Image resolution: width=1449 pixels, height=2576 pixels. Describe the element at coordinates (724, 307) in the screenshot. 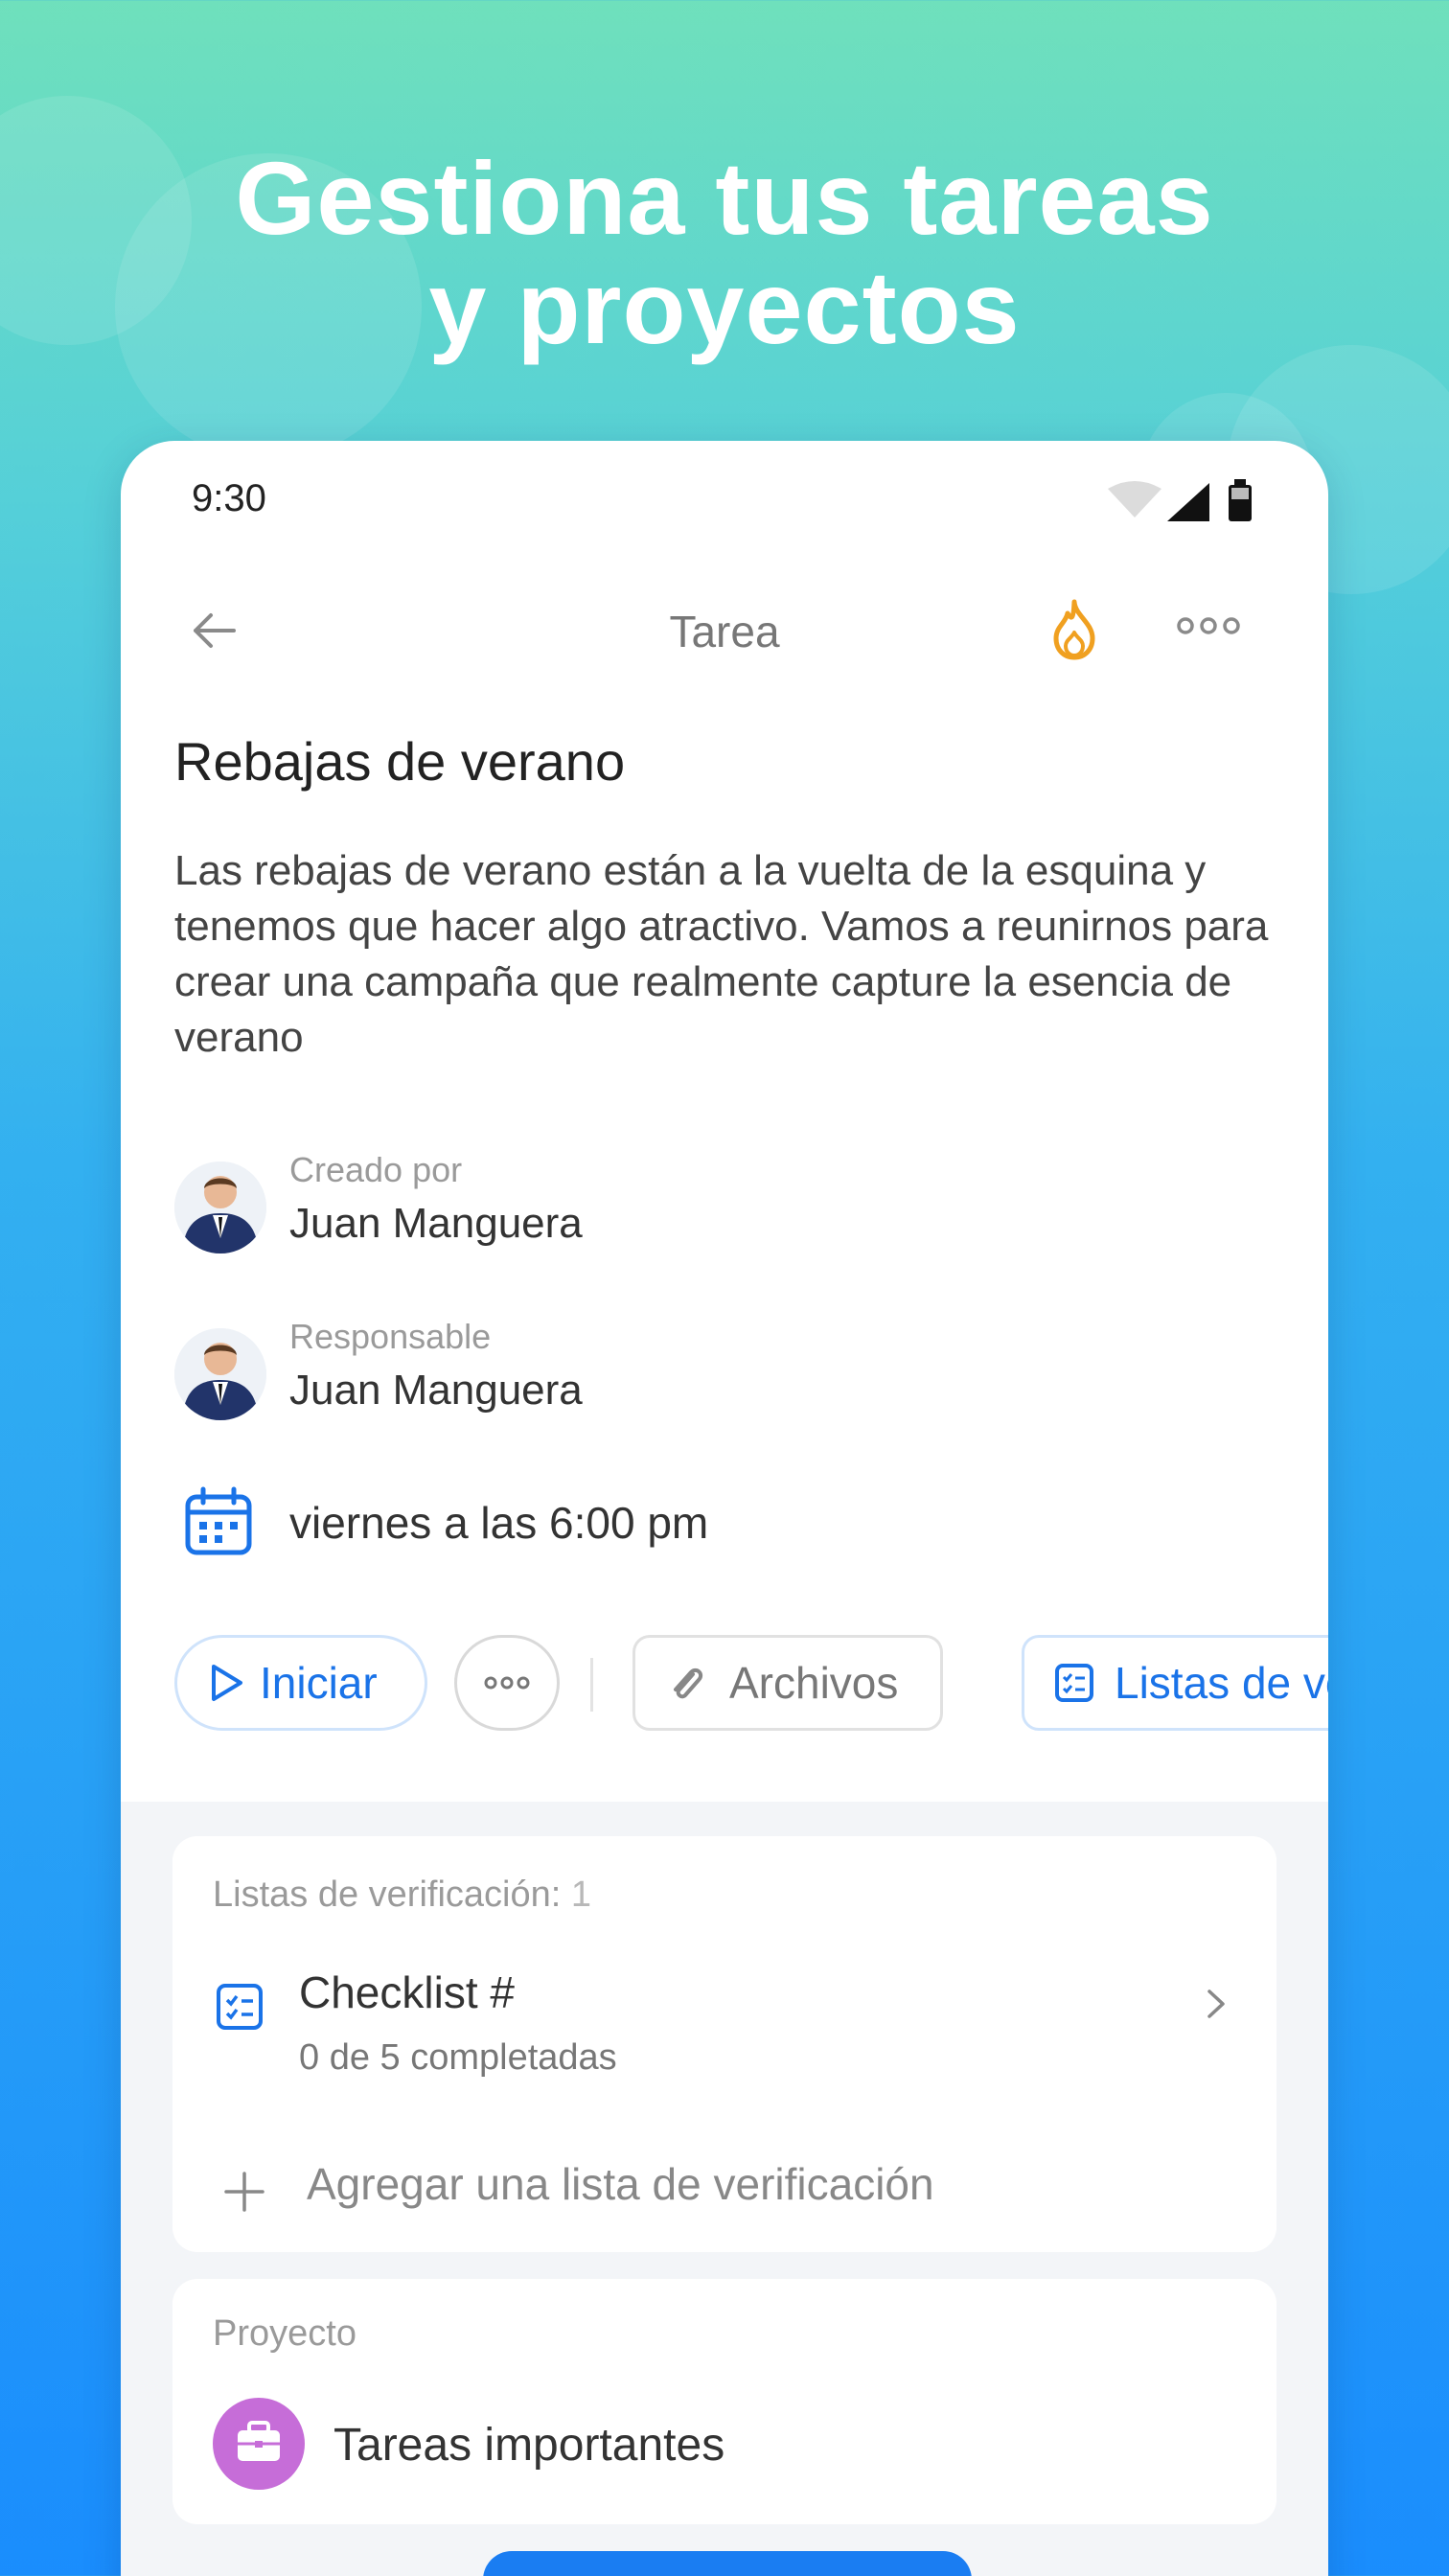

I see `headline-line-2: y proyectos` at that location.